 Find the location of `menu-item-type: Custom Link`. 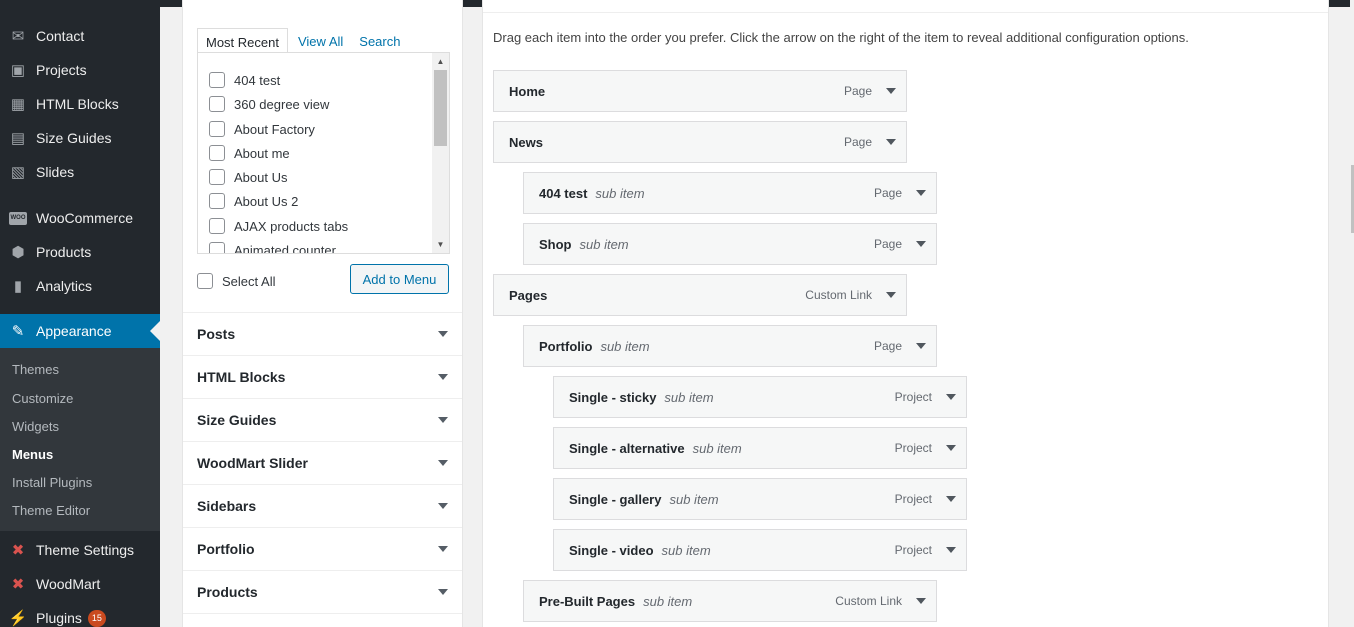

menu-item-type: Custom Link is located at coordinates (838, 295).